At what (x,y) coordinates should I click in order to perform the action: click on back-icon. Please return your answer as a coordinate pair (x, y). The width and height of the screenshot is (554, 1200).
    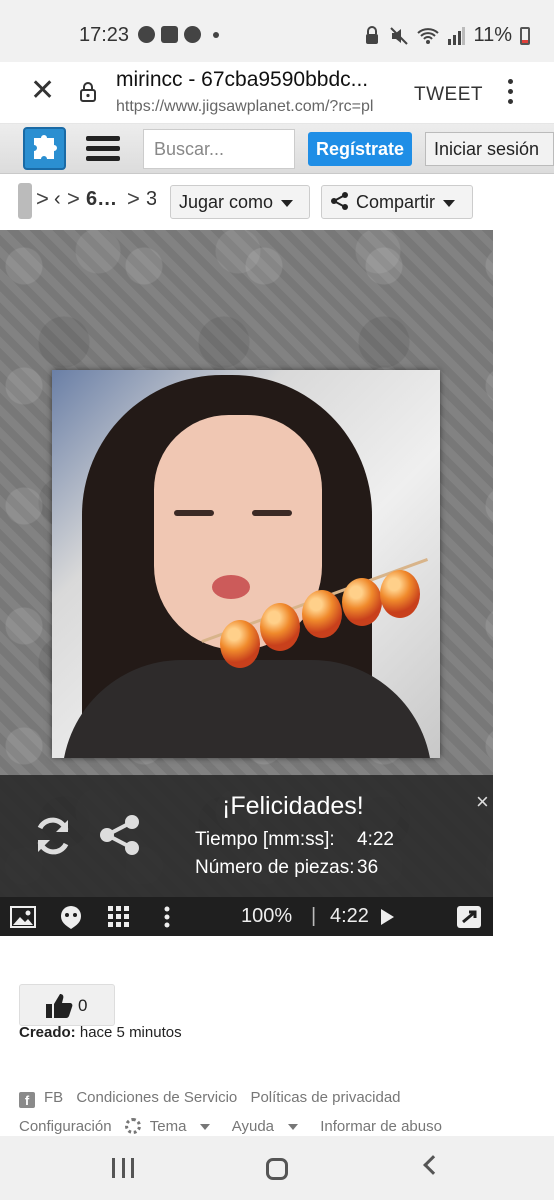
    Looking at the image, I should click on (433, 1165).